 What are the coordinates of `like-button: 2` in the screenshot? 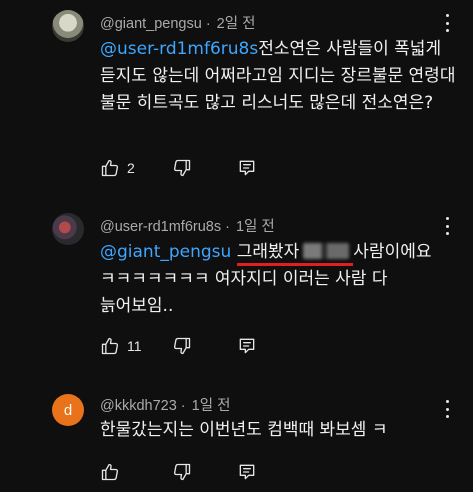 It's located at (117, 168).